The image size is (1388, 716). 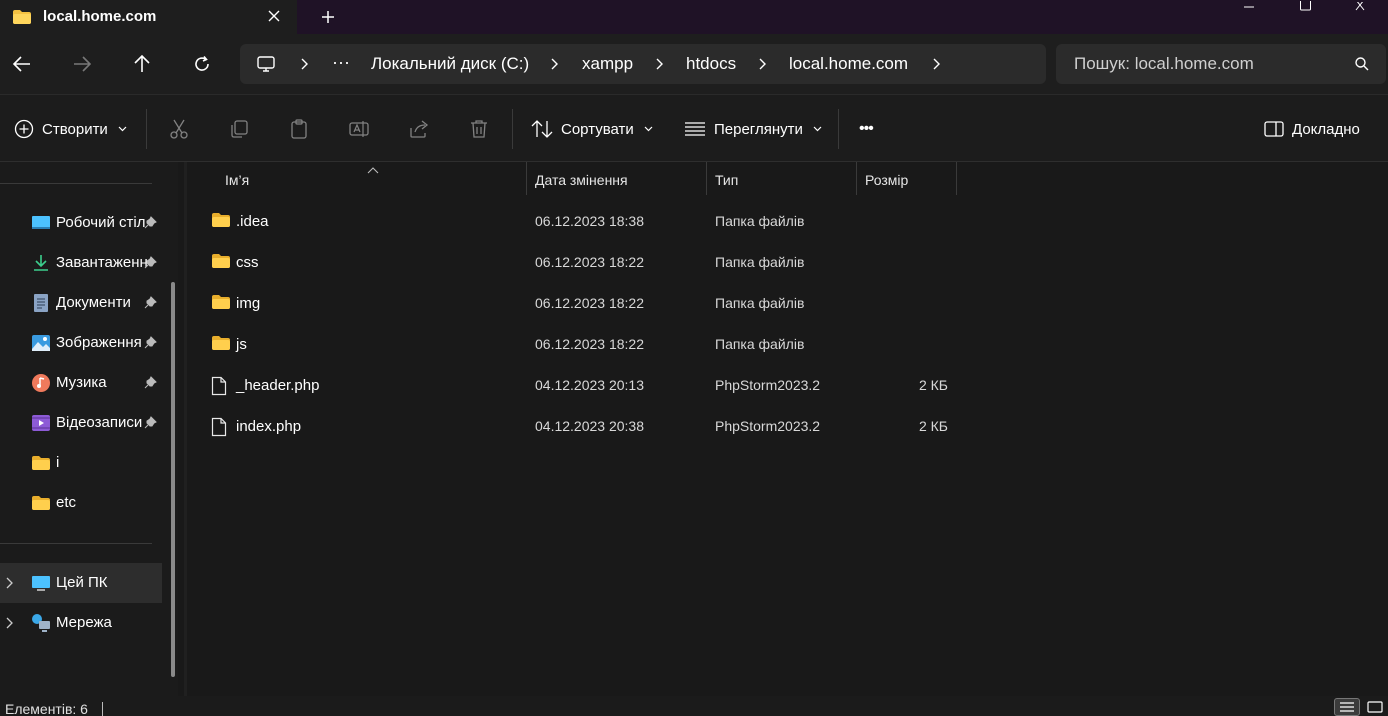 What do you see at coordinates (247, 262) in the screenshot?
I see `file-name: css` at bounding box center [247, 262].